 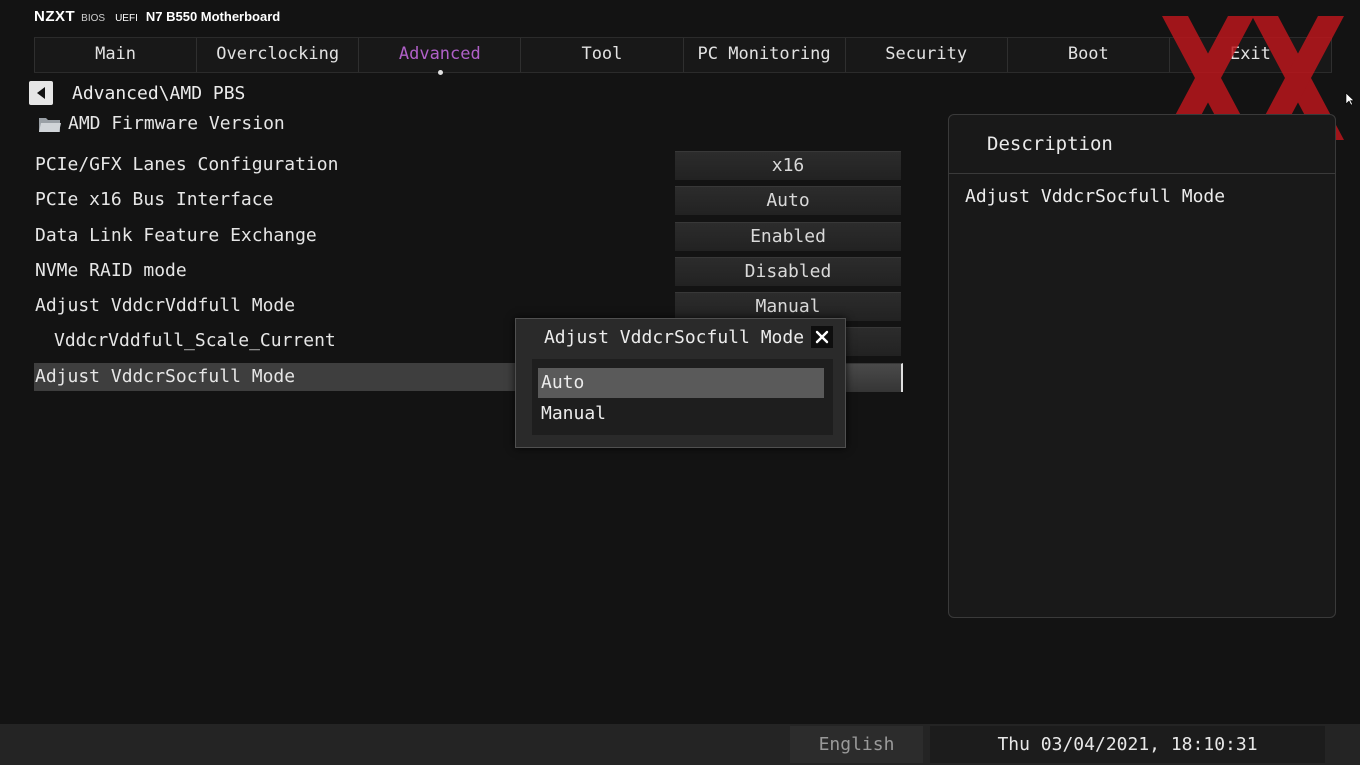 What do you see at coordinates (116, 55) in the screenshot?
I see `tab-main: Main` at bounding box center [116, 55].